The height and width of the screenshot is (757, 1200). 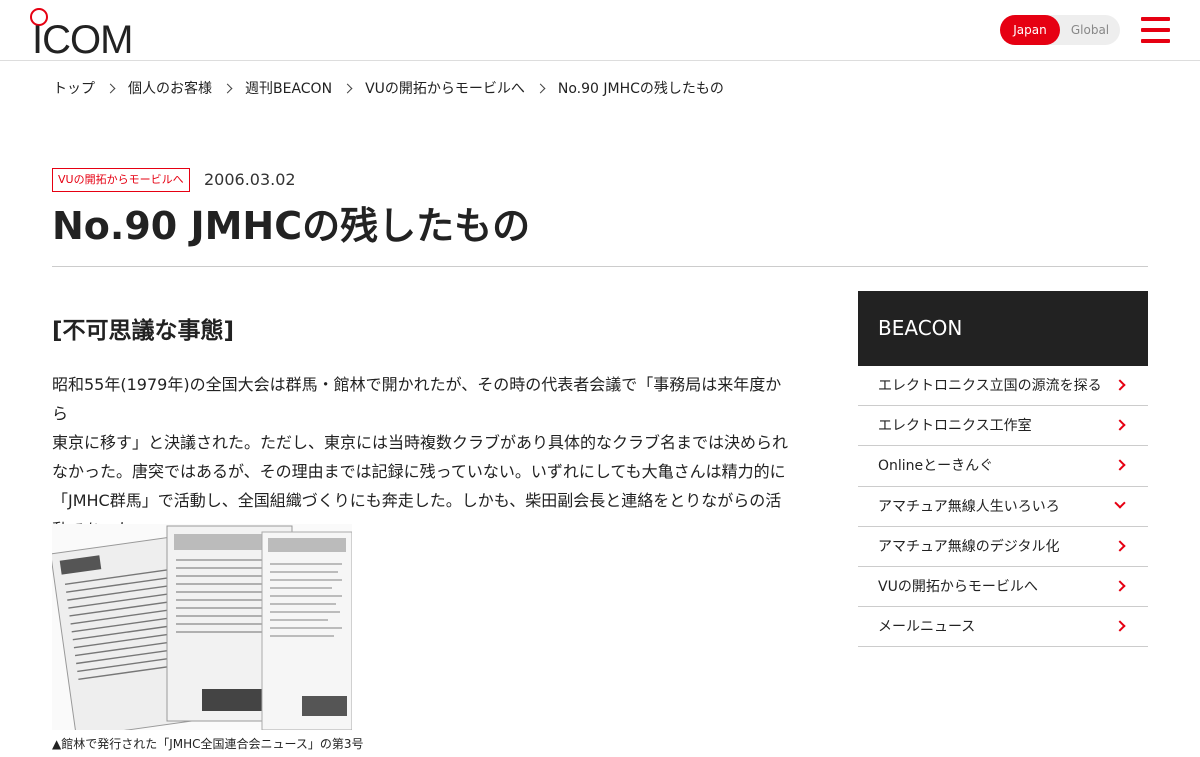 What do you see at coordinates (958, 586) in the screenshot?
I see `sidebar-item-label: VUの開拓からモービルへ` at bounding box center [958, 586].